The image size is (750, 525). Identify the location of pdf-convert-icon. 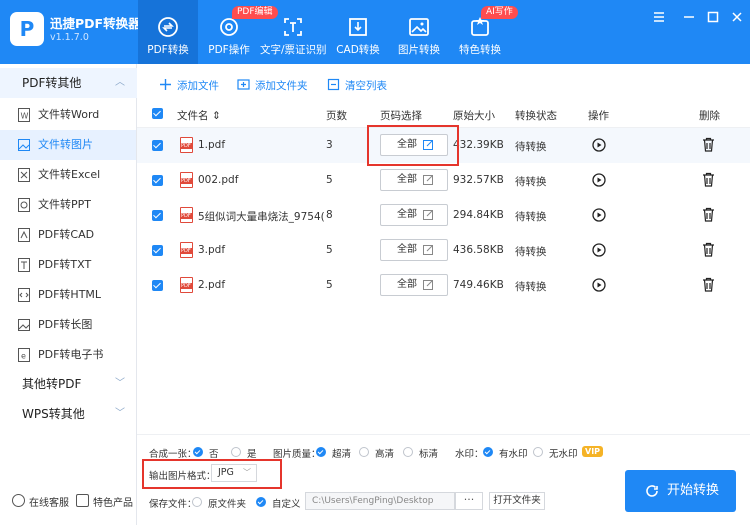
(168, 27).